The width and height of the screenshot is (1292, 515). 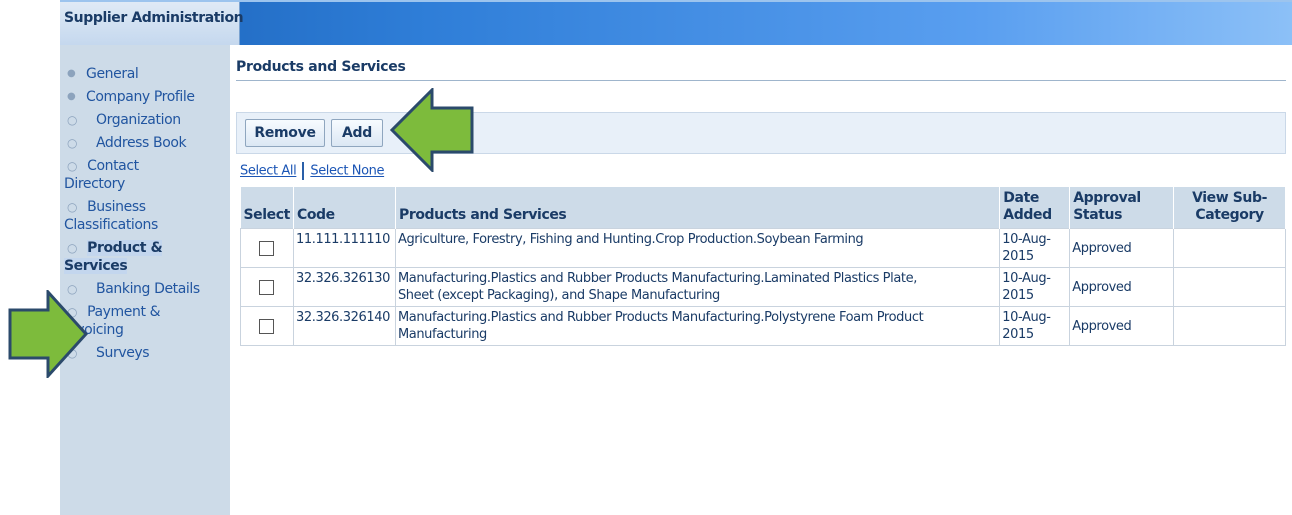 What do you see at coordinates (761, 70) in the screenshot?
I see `section-title: Products and Services` at bounding box center [761, 70].